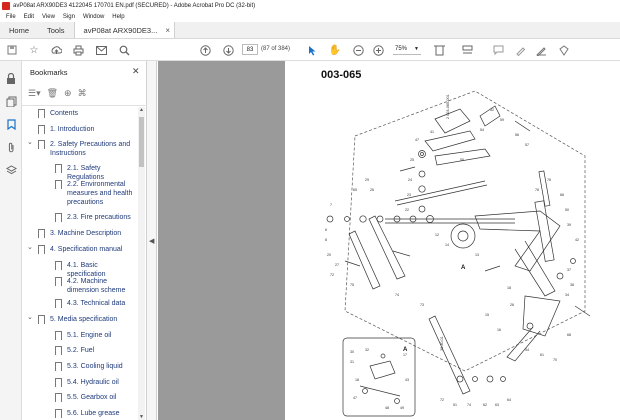 This screenshot has height=420, width=620. What do you see at coordinates (95, 366) in the screenshot?
I see `bookmark-label: 5.3. Cooling liquid` at bounding box center [95, 366].